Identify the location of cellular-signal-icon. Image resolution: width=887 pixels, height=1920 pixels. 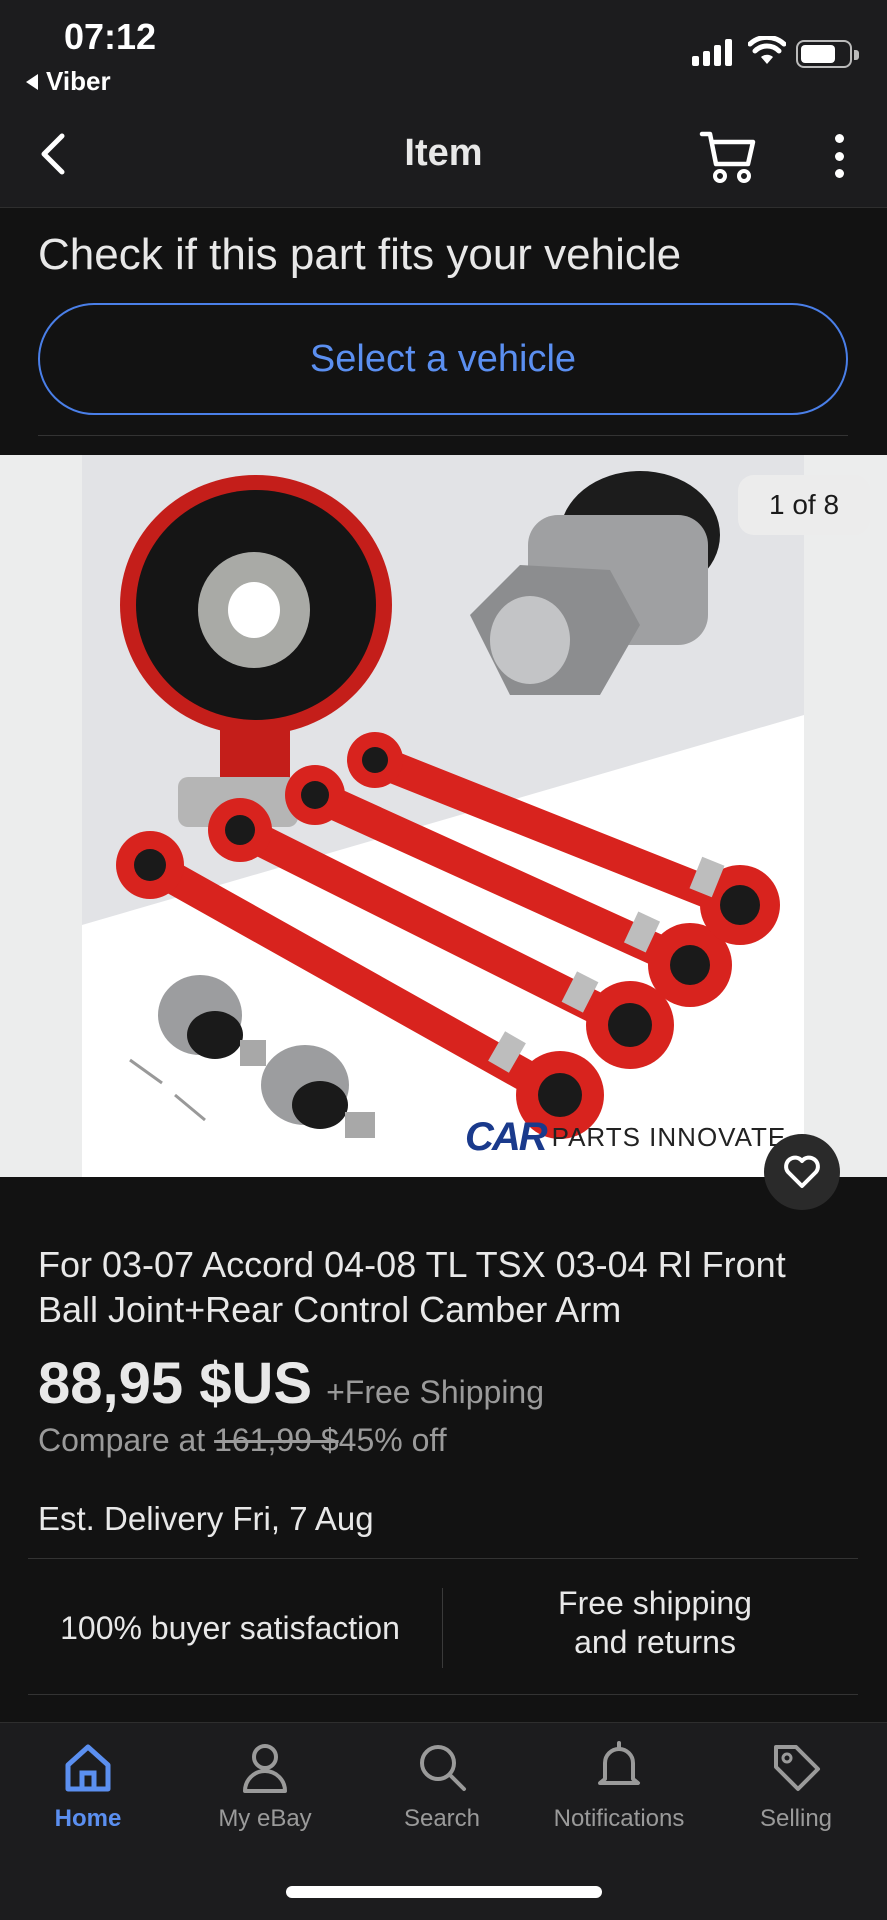
(712, 52).